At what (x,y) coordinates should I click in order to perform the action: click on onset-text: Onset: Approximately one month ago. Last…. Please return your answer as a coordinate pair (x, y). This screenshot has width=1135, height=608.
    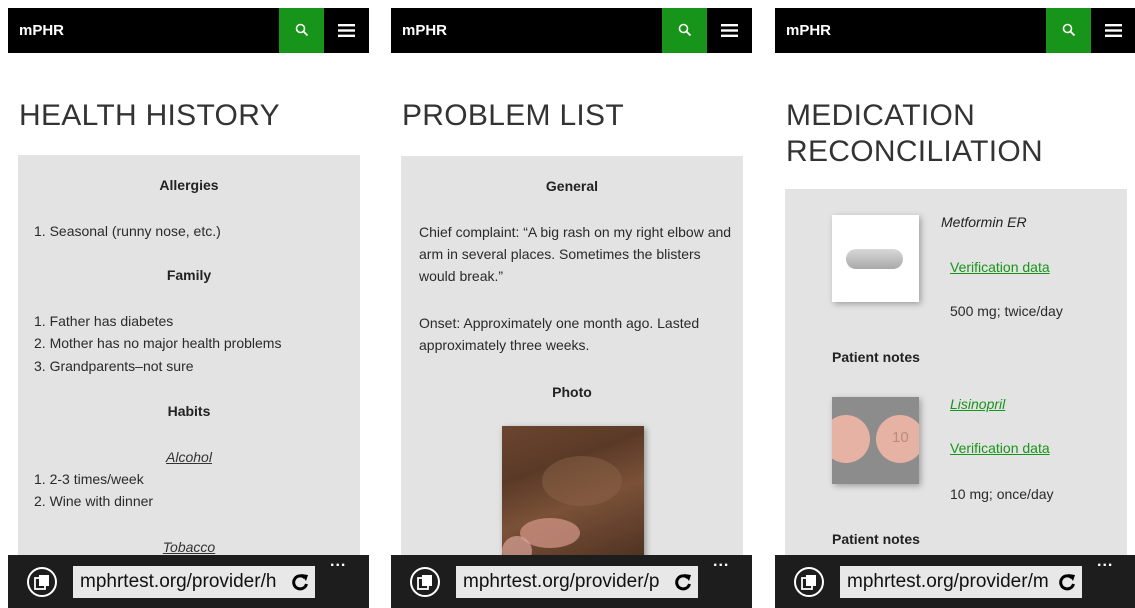
    Looking at the image, I should click on (559, 334).